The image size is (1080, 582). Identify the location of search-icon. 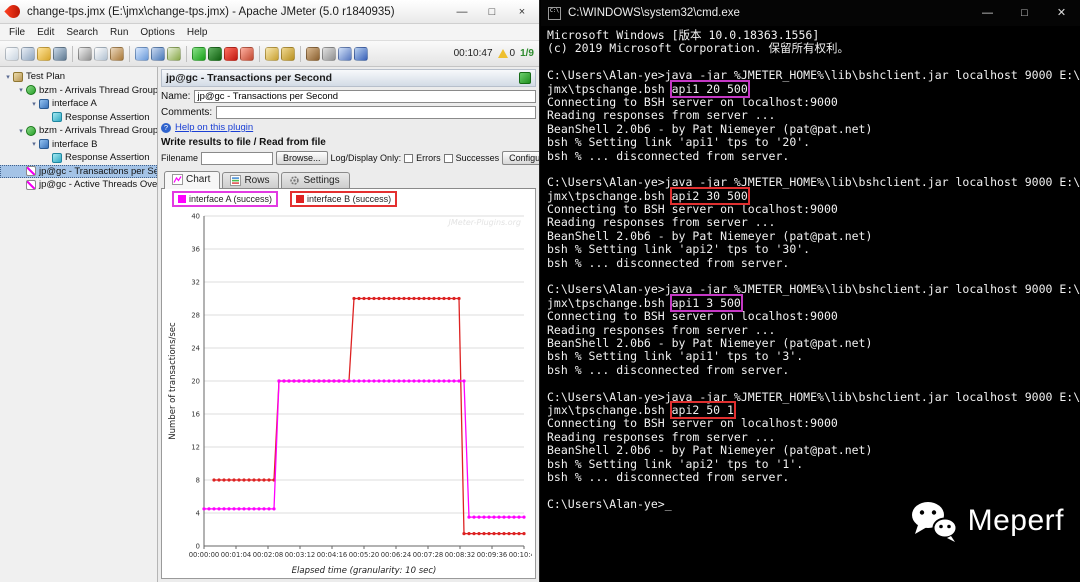
(313, 53).